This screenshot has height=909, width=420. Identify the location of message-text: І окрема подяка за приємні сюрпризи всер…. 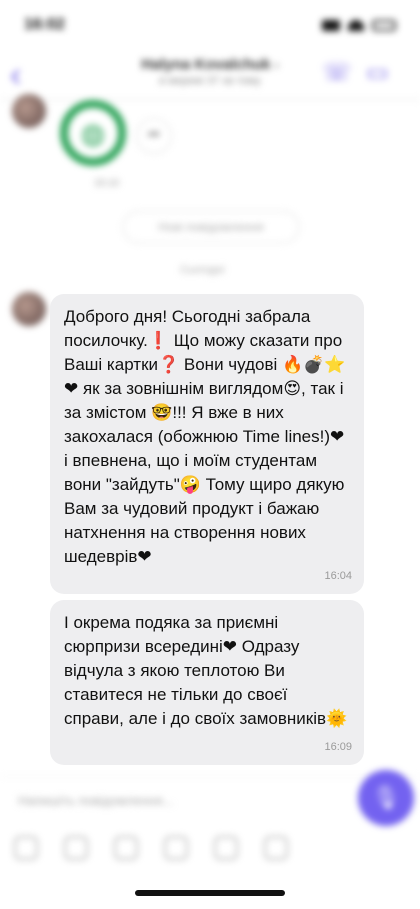
(206, 670).